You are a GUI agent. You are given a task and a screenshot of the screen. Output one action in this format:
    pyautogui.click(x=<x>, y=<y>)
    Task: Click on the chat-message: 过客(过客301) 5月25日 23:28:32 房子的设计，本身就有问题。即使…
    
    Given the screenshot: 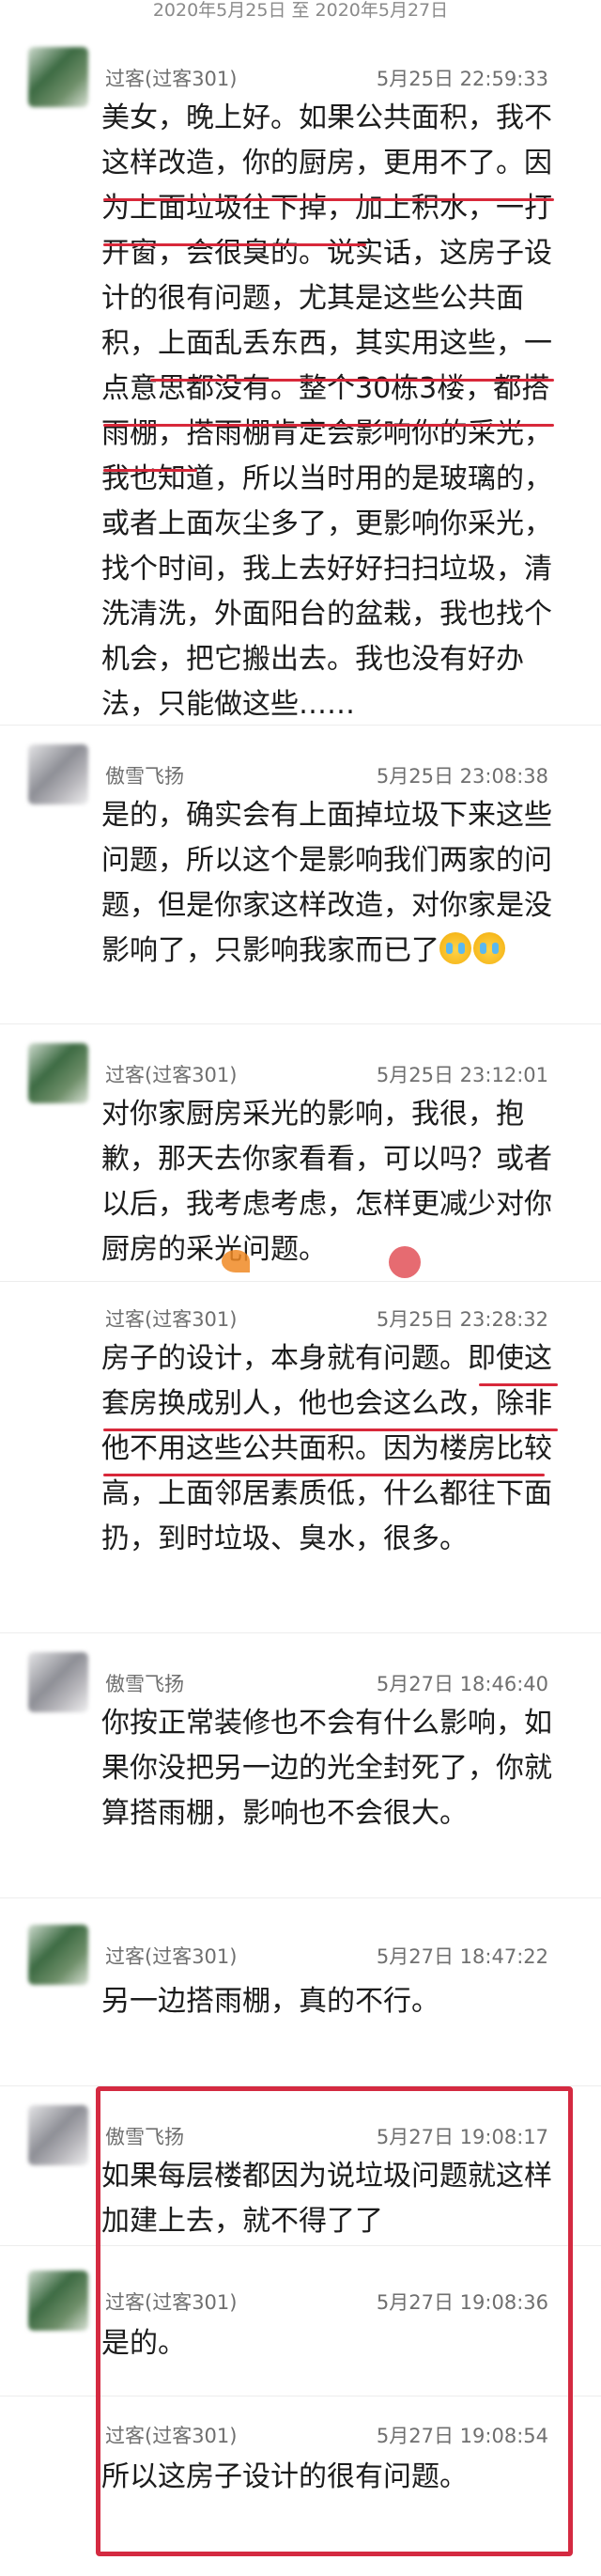 What is the action you would take?
    pyautogui.click(x=300, y=1458)
    